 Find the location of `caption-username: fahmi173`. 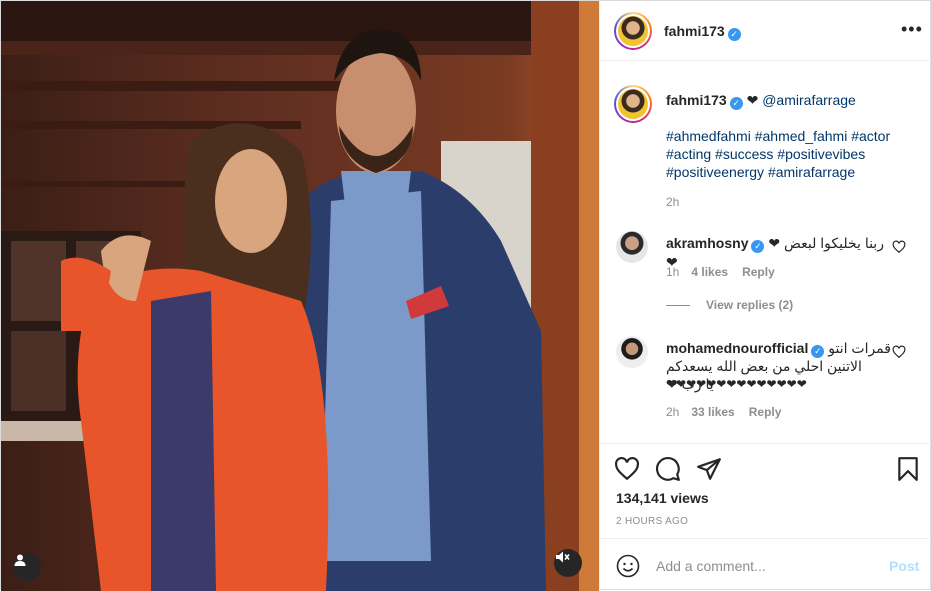

caption-username: fahmi173 is located at coordinates (696, 100).